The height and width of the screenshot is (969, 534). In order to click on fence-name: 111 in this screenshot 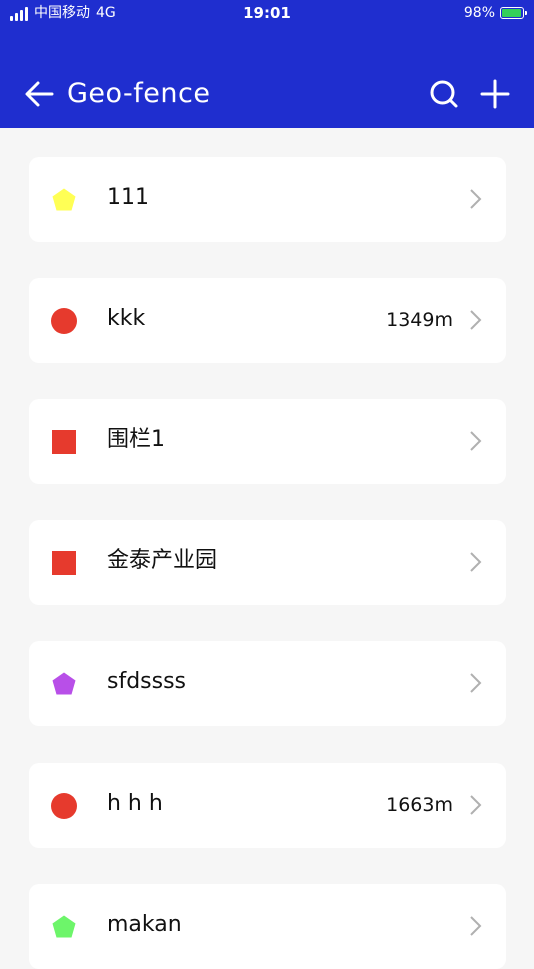, I will do `click(128, 197)`.